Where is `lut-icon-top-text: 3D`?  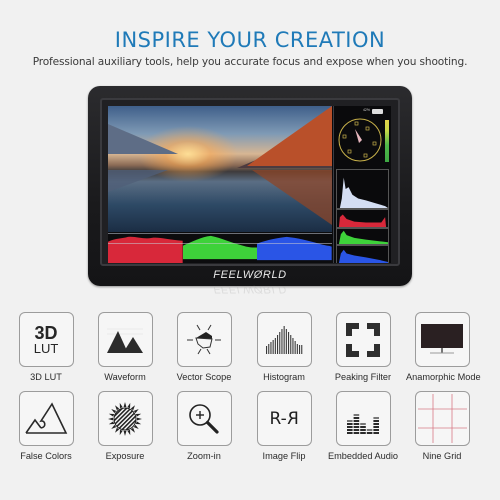
lut-icon-top-text: 3D is located at coordinates (46, 333).